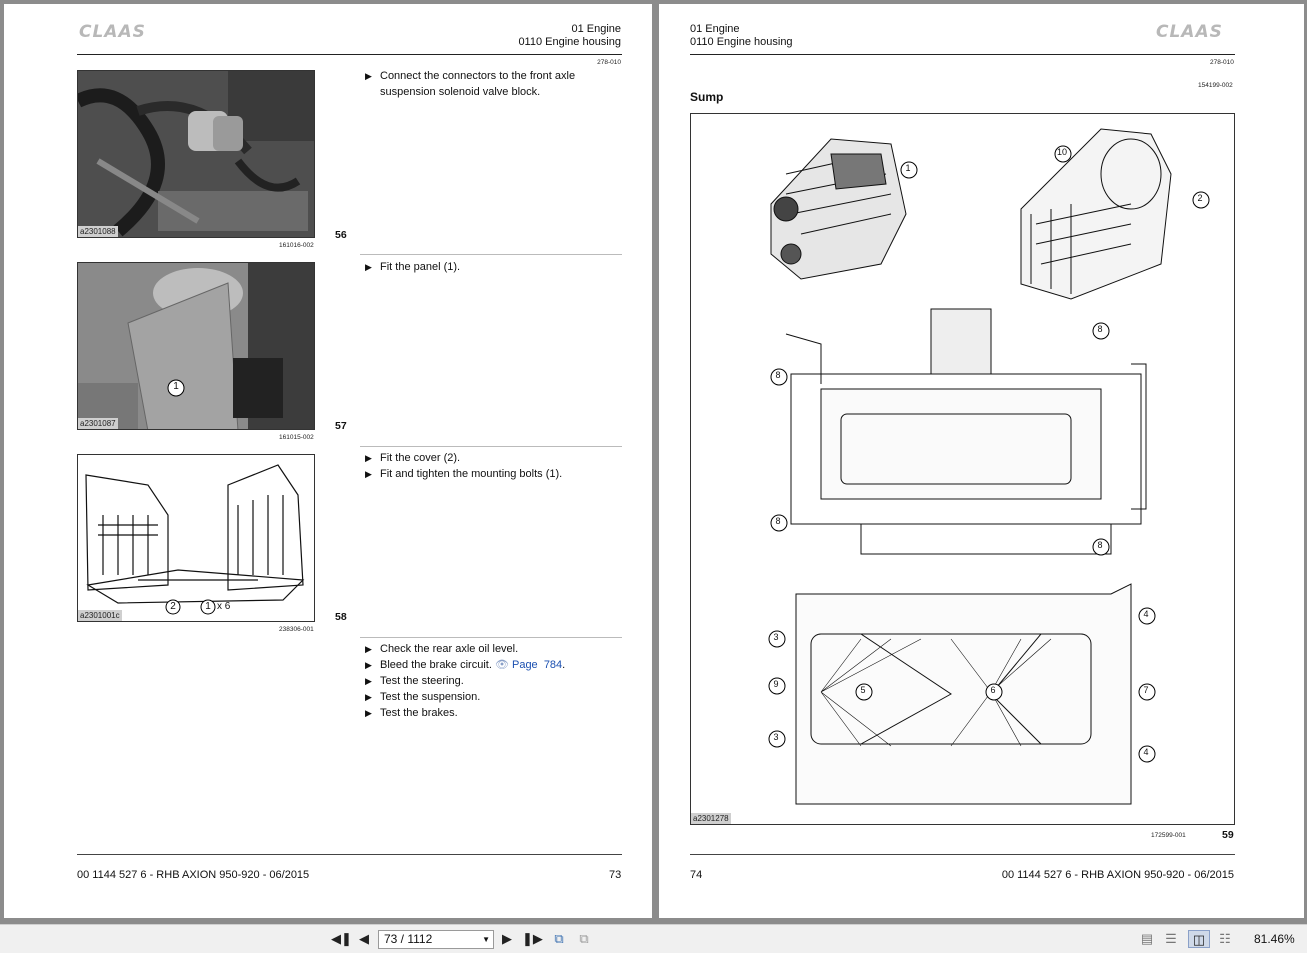 Image resolution: width=1307 pixels, height=953 pixels. What do you see at coordinates (1274, 939) in the screenshot?
I see `zoom-level: 81.46%` at bounding box center [1274, 939].